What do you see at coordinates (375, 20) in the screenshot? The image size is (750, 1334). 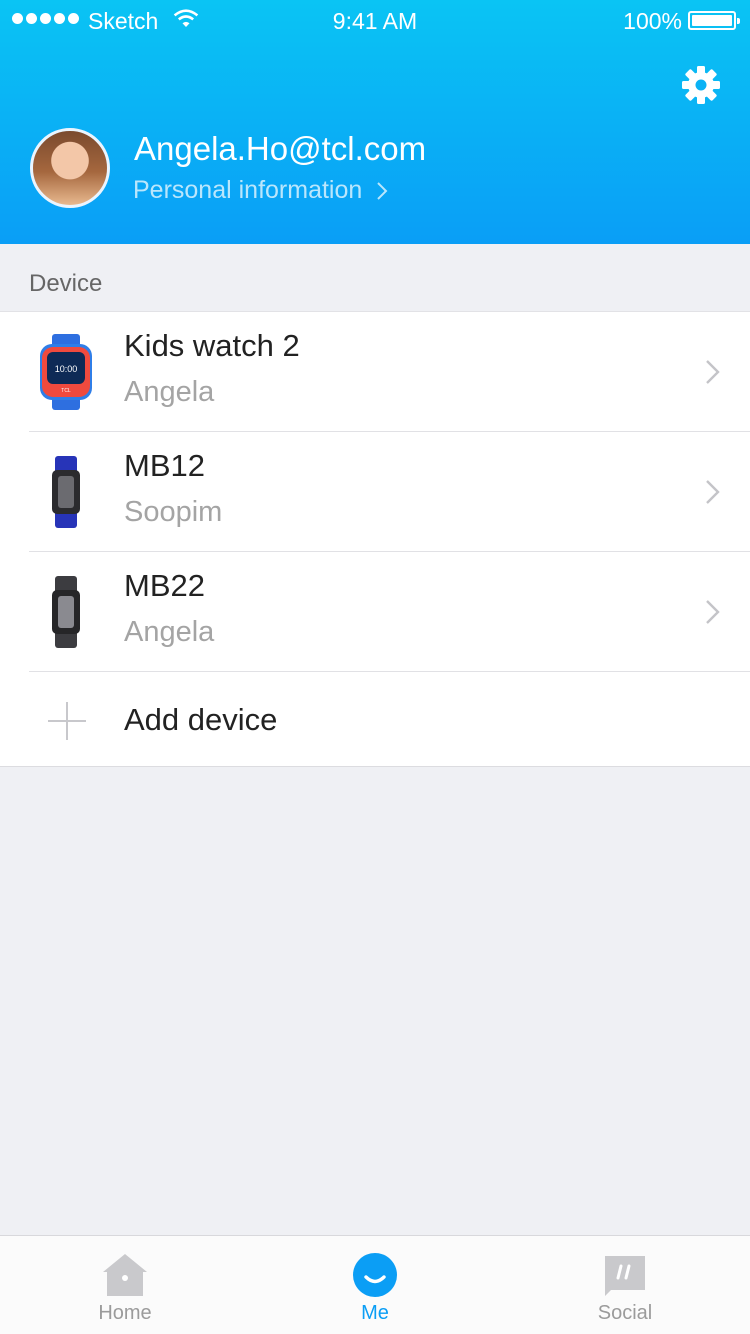 I see `status-bar: Sketch 9:41 AM 100%` at bounding box center [375, 20].